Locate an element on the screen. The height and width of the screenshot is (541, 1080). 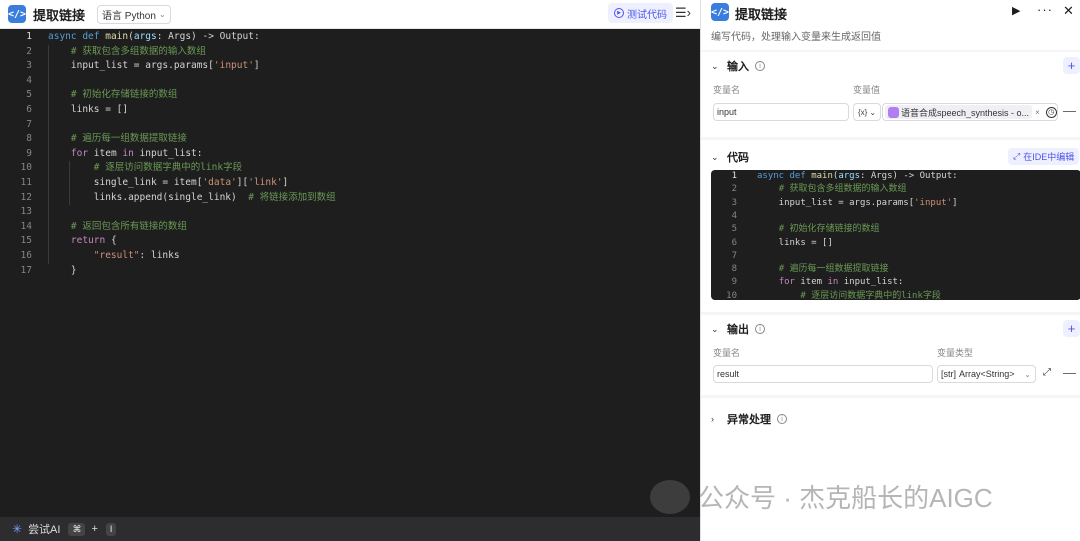
add-output-button: + is located at coordinates (1071, 328).